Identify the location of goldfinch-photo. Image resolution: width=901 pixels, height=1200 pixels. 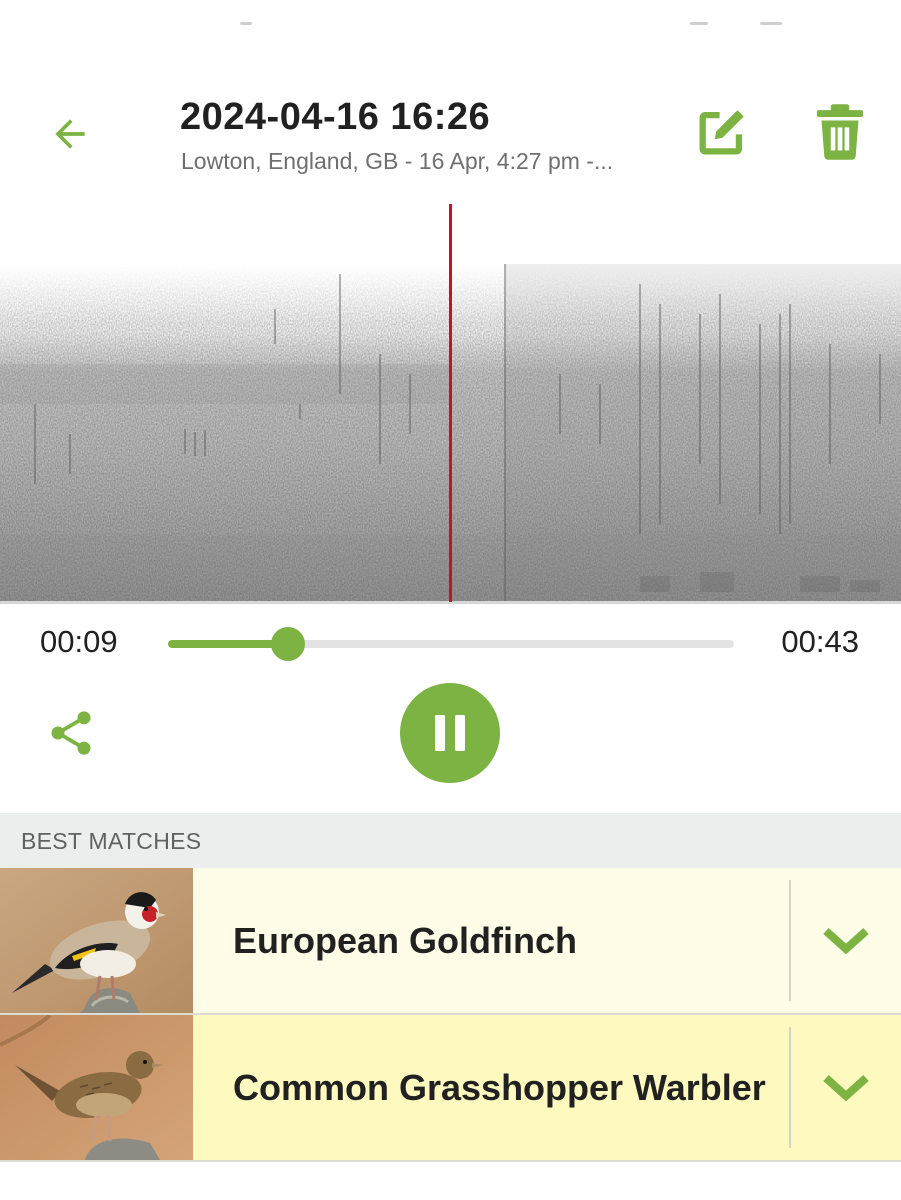
(96, 940).